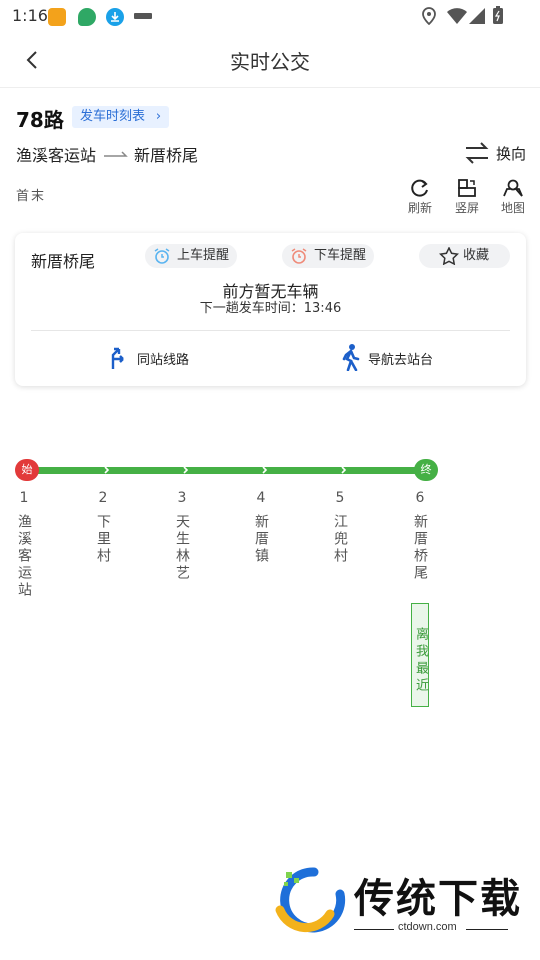 Image resolution: width=540 pixels, height=960 pixels. I want to click on portrait-icon, so click(467, 188).